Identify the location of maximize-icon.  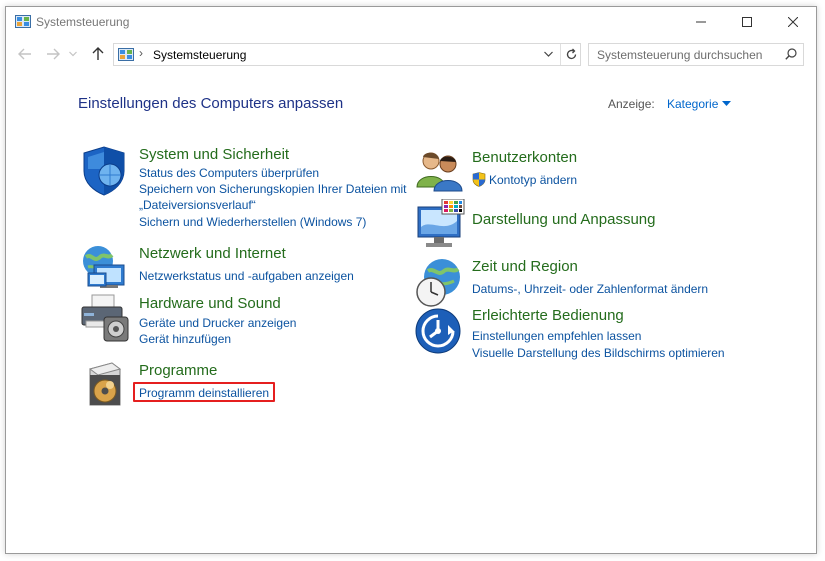
(747, 22).